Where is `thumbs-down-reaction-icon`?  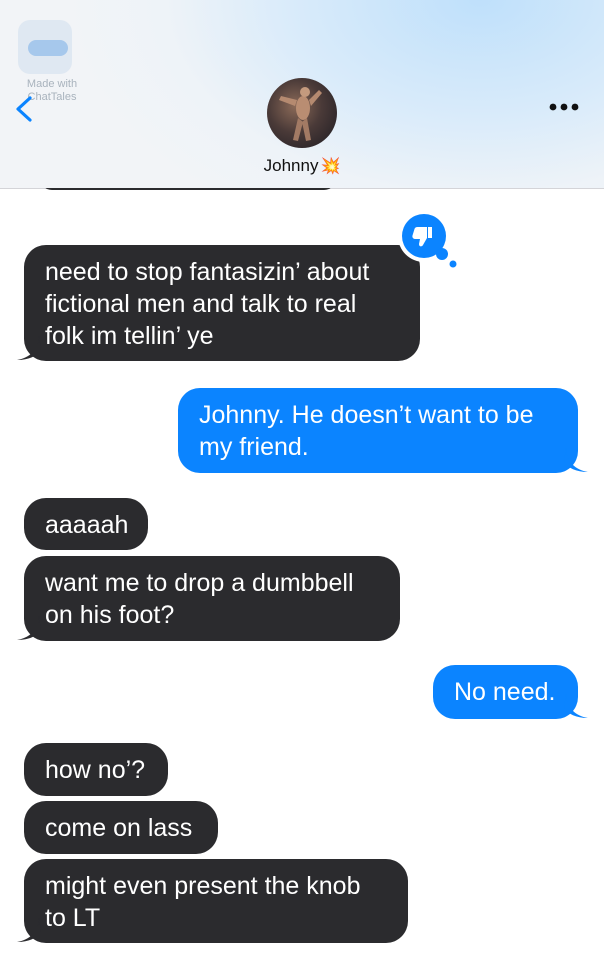 thumbs-down-reaction-icon is located at coordinates (428, 240).